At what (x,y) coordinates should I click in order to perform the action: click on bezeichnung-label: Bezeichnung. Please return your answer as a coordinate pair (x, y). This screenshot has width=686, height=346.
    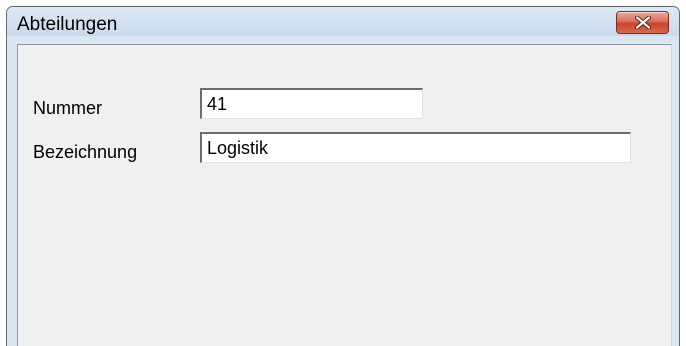
    Looking at the image, I should click on (85, 152).